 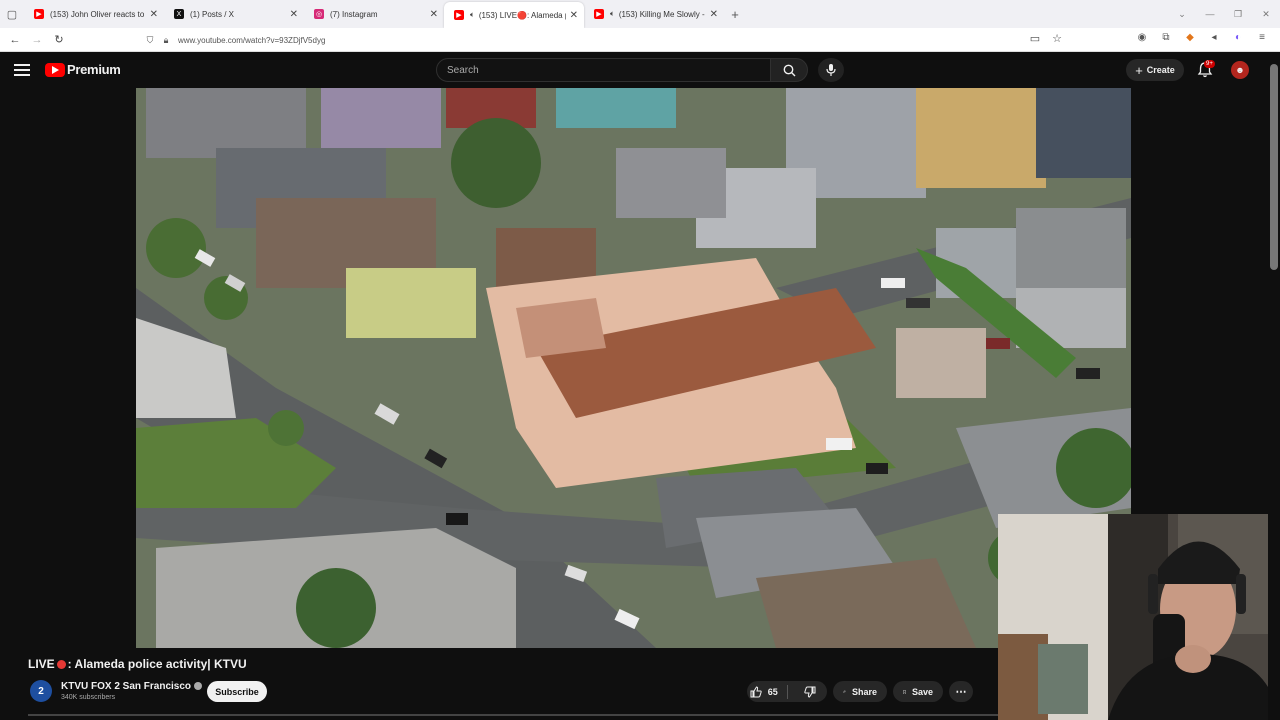 I want to click on live-dot-icon, so click(x=61, y=664).